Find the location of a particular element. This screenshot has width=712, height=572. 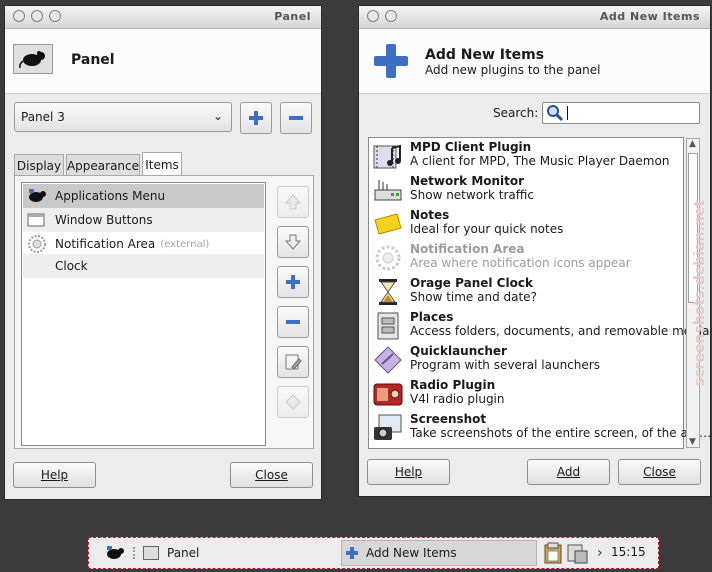

chevron-down-icon: ⌄ is located at coordinates (217, 116).